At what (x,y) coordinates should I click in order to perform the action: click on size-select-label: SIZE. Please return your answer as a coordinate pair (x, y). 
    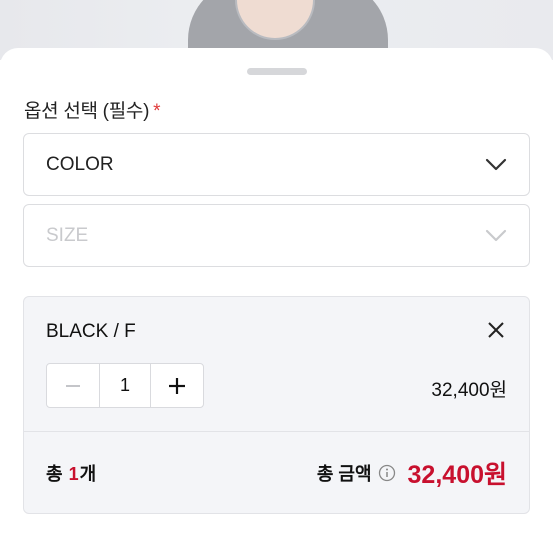
    Looking at the image, I should click on (67, 235).